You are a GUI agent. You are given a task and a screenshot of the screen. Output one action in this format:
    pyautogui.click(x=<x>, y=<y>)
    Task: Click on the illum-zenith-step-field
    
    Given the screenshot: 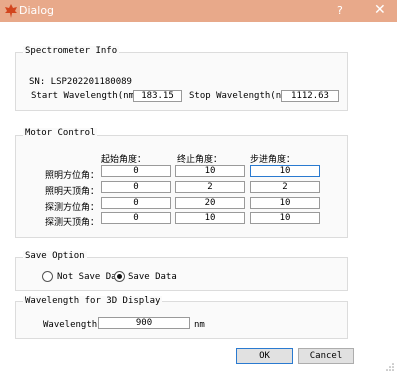 What is the action you would take?
    pyautogui.click(x=285, y=187)
    